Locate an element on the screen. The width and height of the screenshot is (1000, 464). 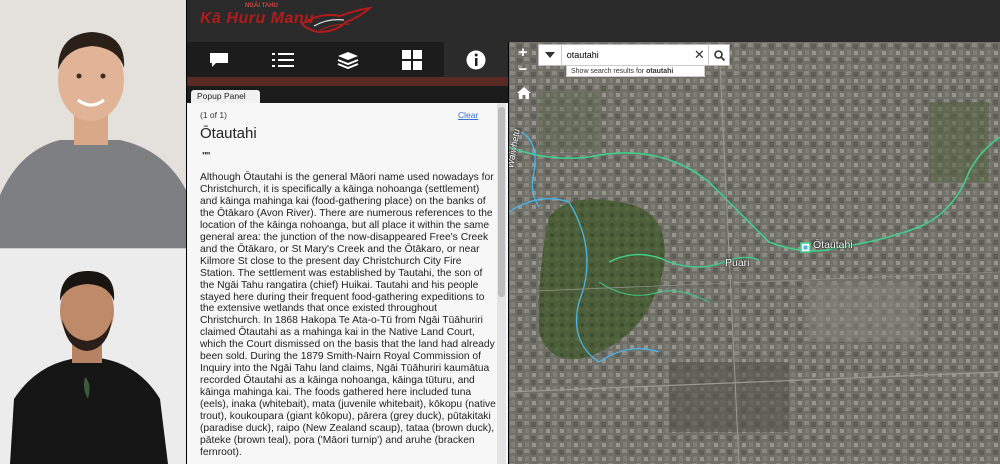
popup-scrollbar-thumb is located at coordinates (501, 202).